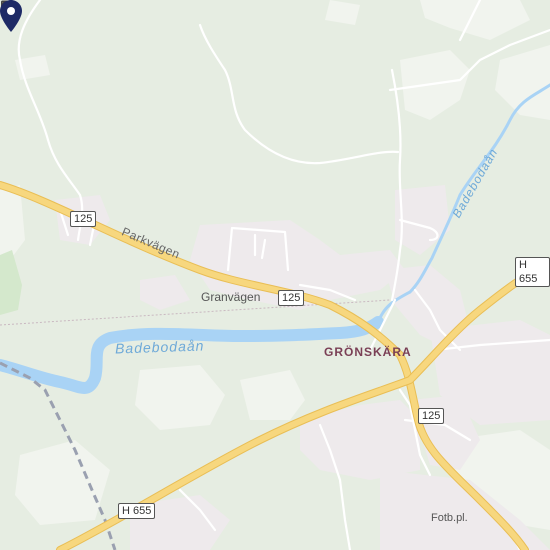 The image size is (550, 550). Describe the element at coordinates (532, 272) in the screenshot. I see `route-shield-h655-east: H 655` at that location.